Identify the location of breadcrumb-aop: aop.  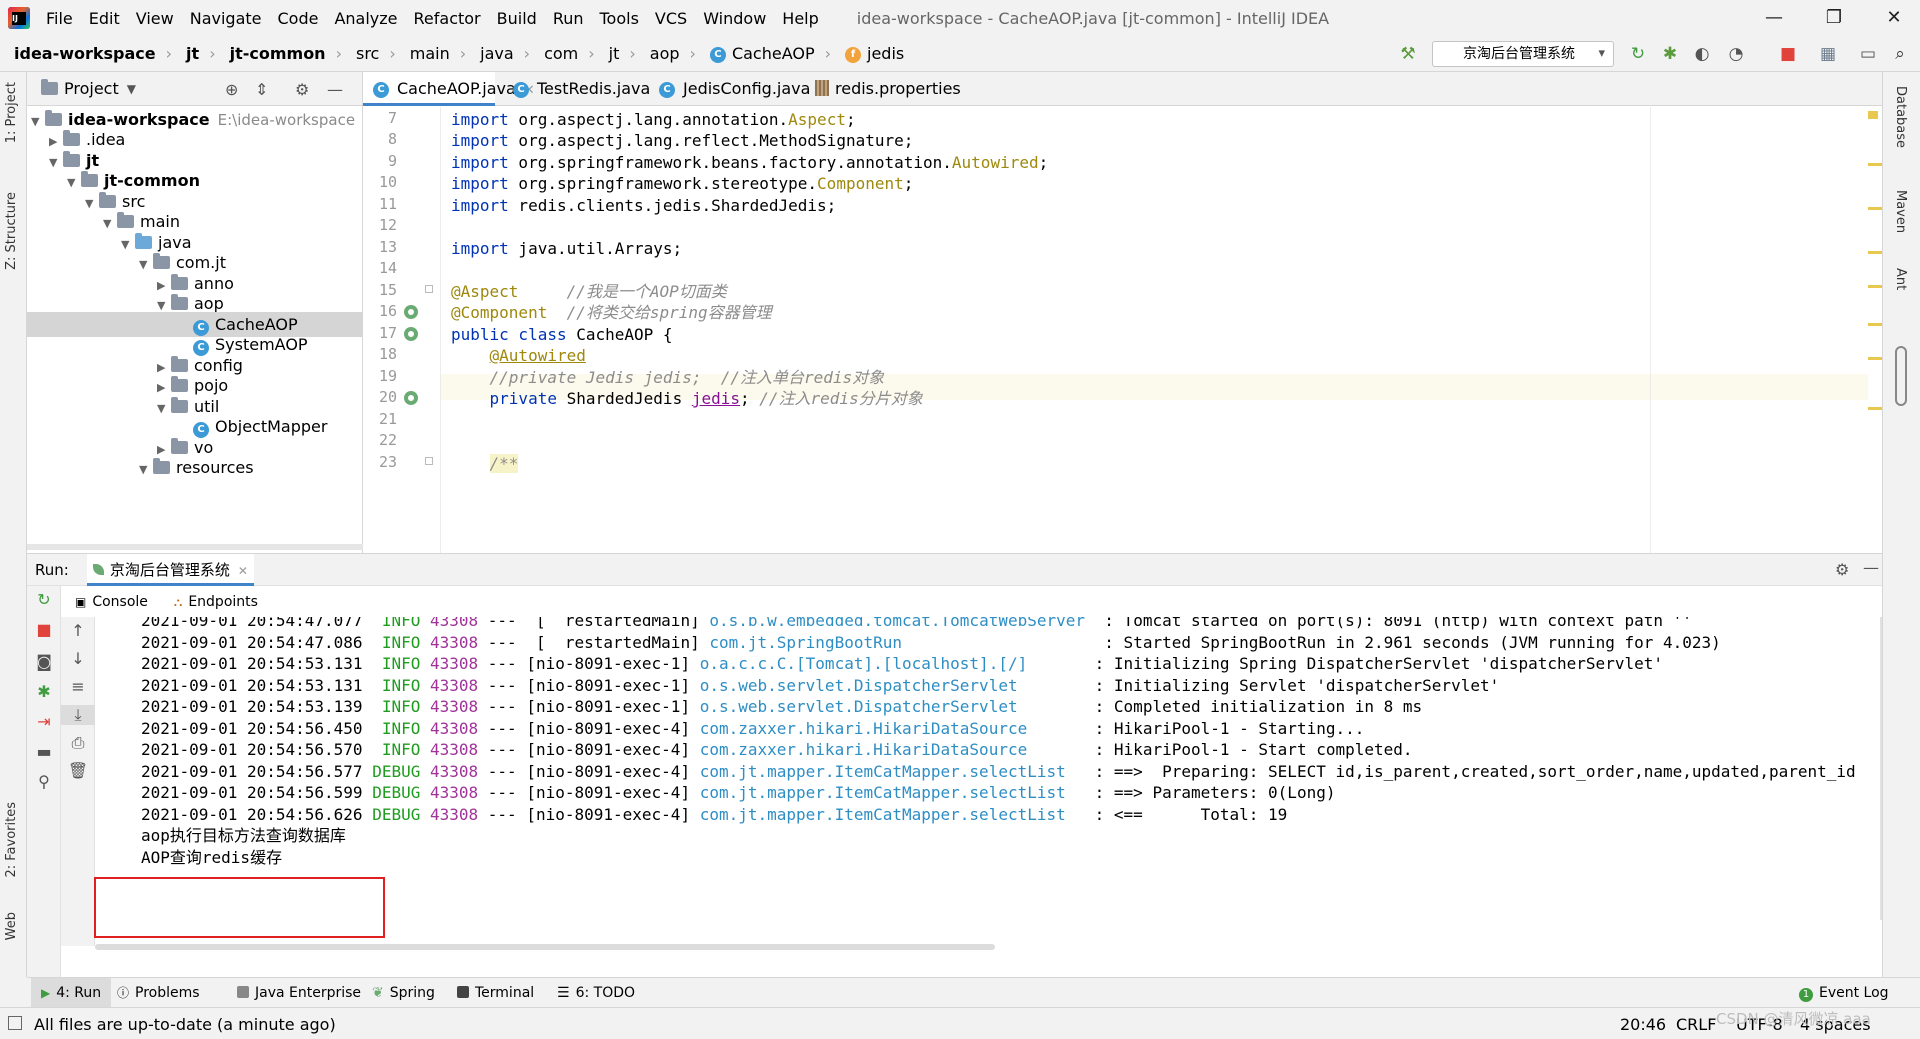
(665, 53).